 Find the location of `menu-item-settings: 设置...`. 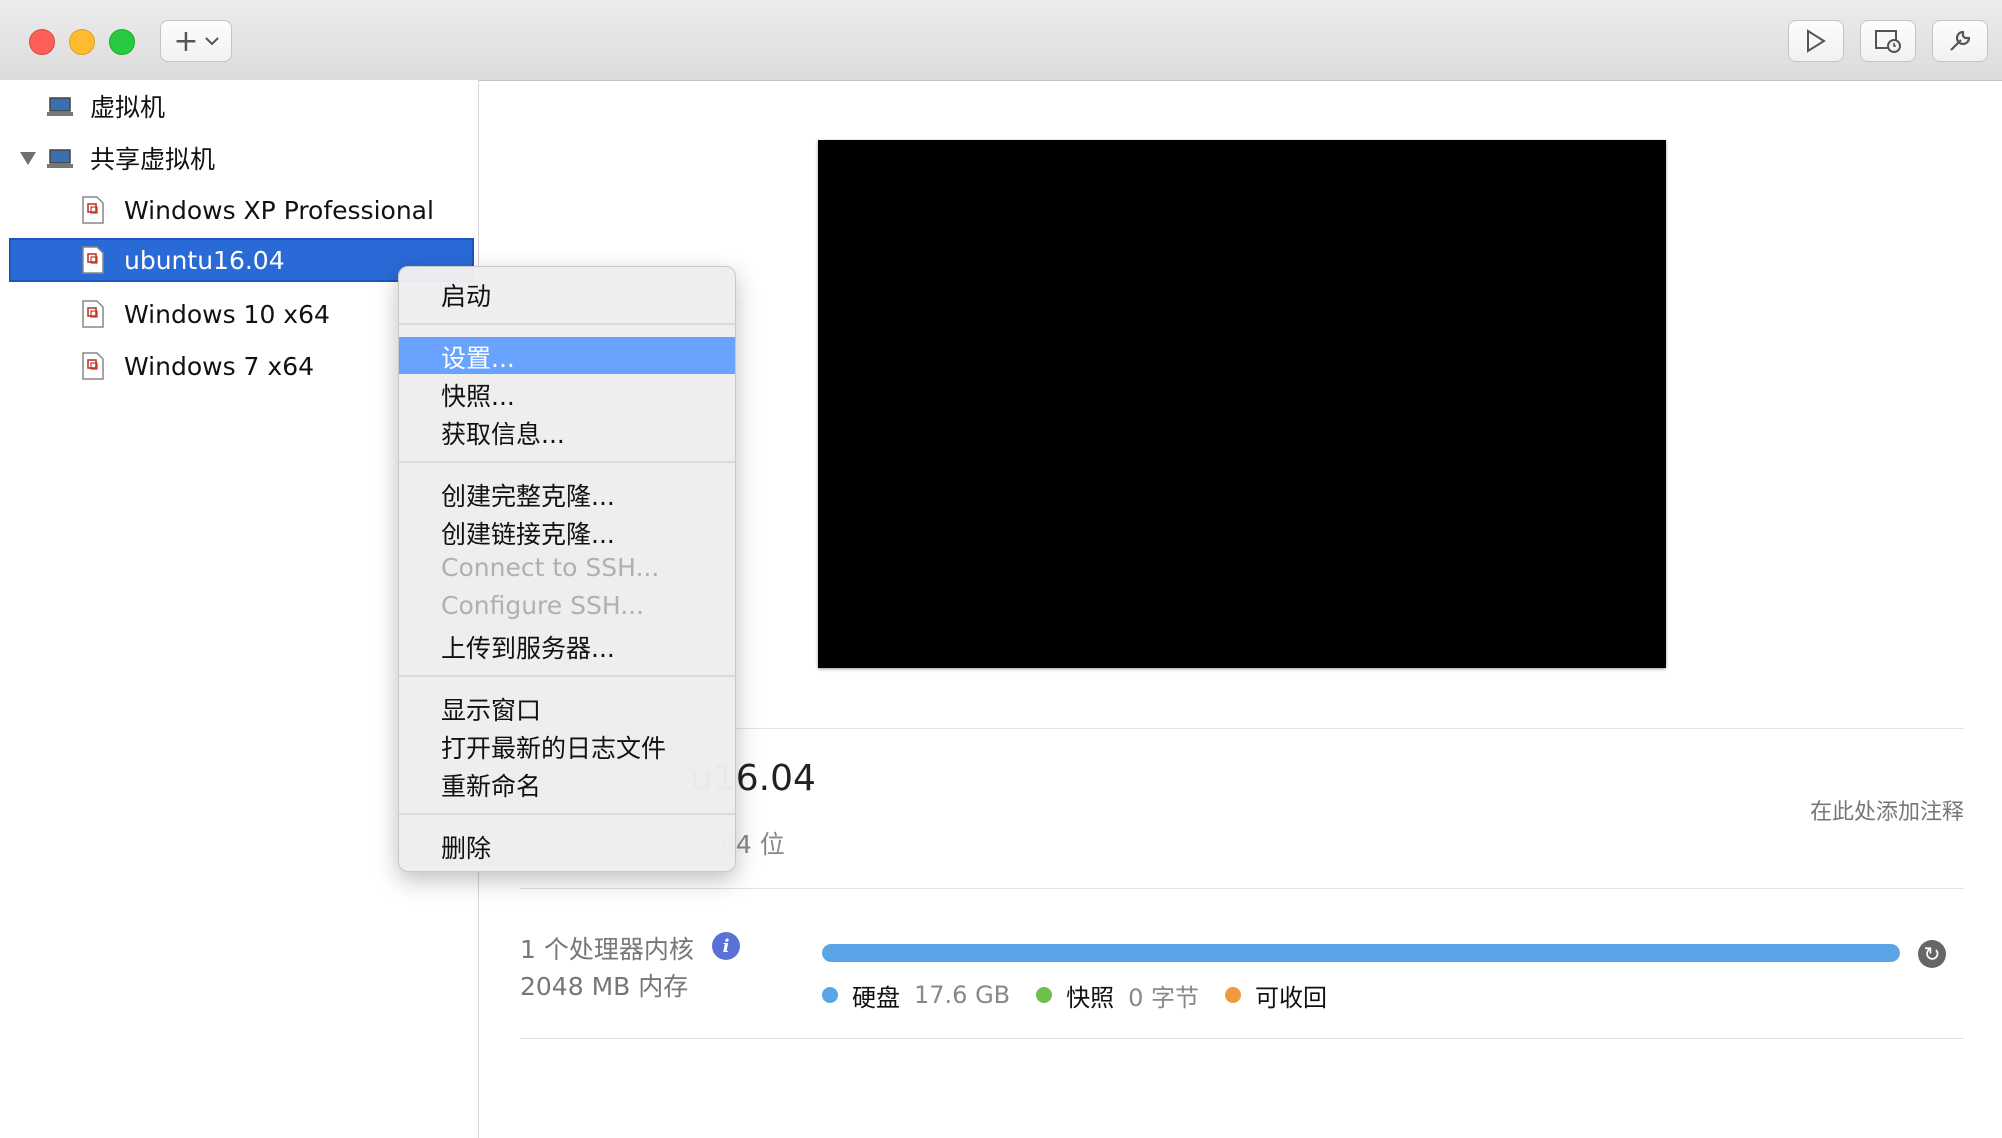

menu-item-settings: 设置... is located at coordinates (567, 355).